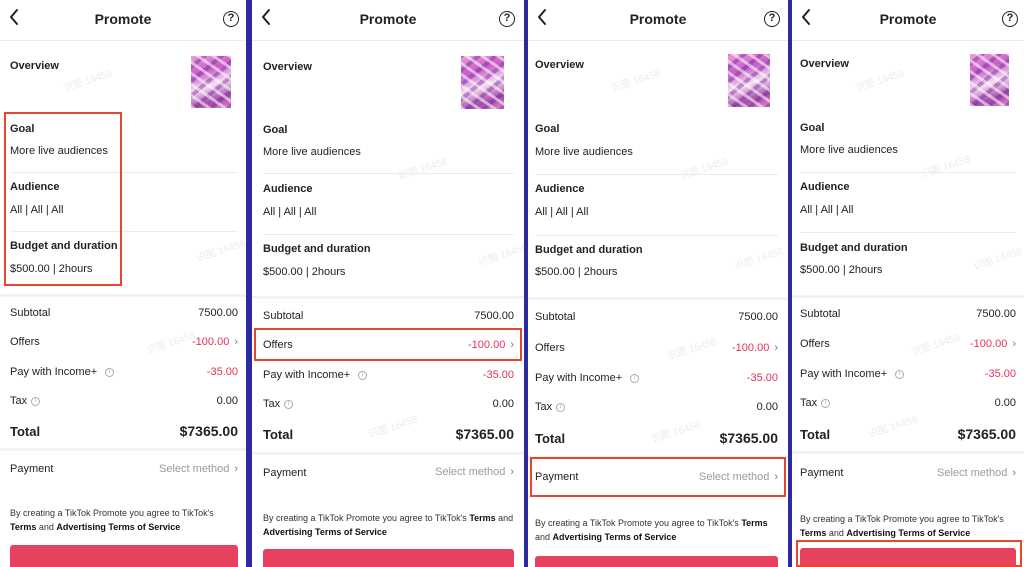 This screenshot has height=567, width=1024. Describe the element at coordinates (751, 348) in the screenshot. I see `offers-value: -100.00` at that location.